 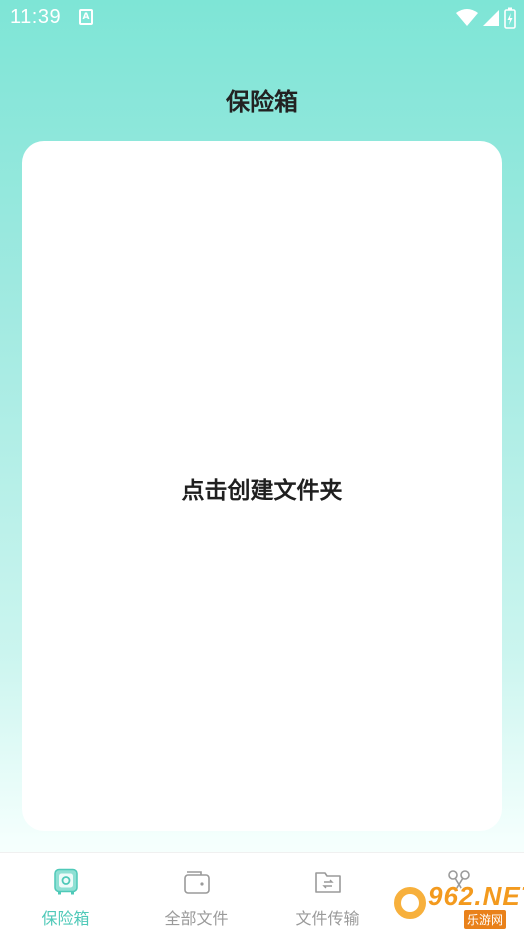 I want to click on nav-label-file-transfer: 文件传输, so click(x=327, y=918).